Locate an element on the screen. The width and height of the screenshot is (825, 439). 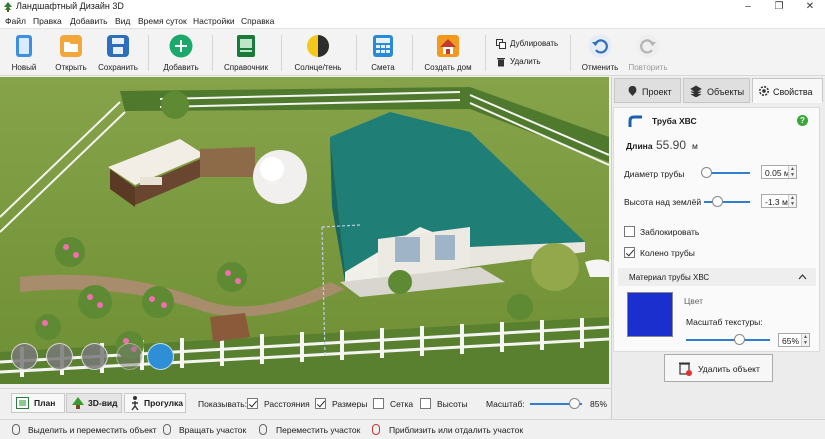
add-button: Добавить is located at coordinates (181, 53).